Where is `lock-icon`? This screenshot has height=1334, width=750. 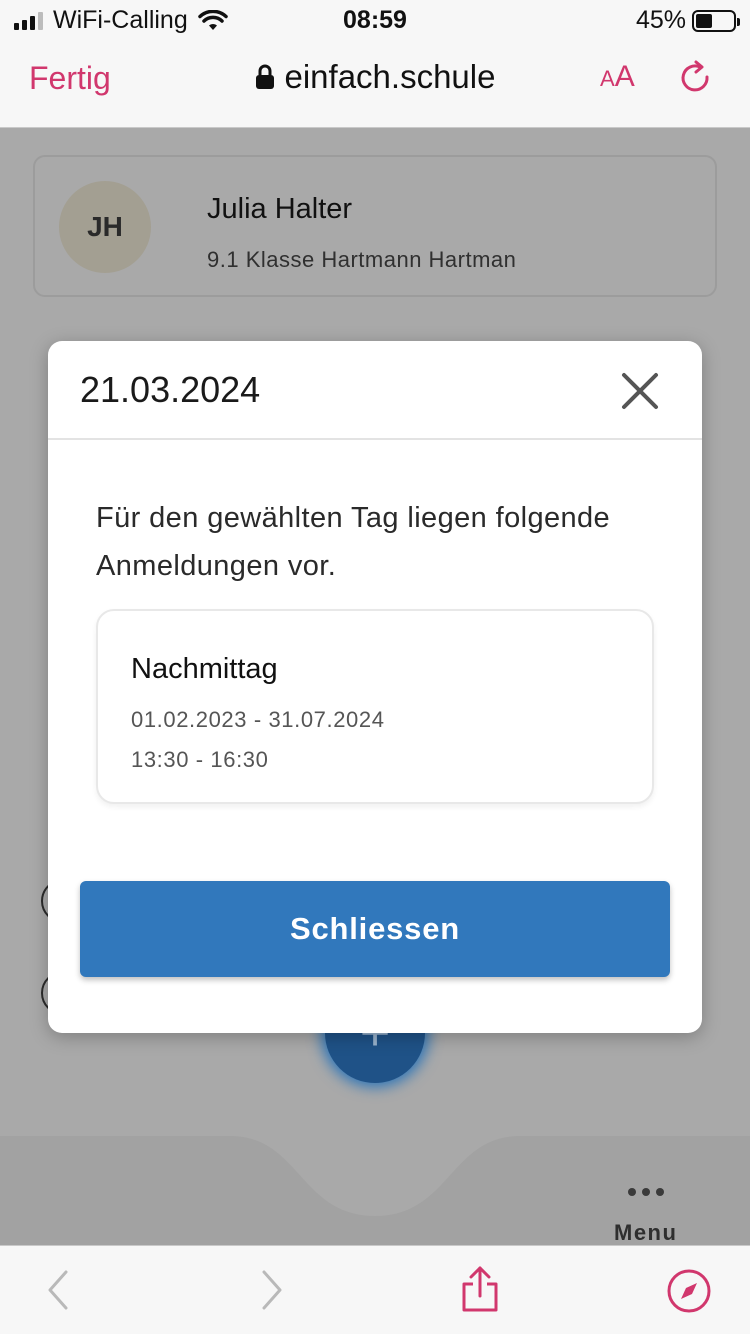 lock-icon is located at coordinates (264, 76).